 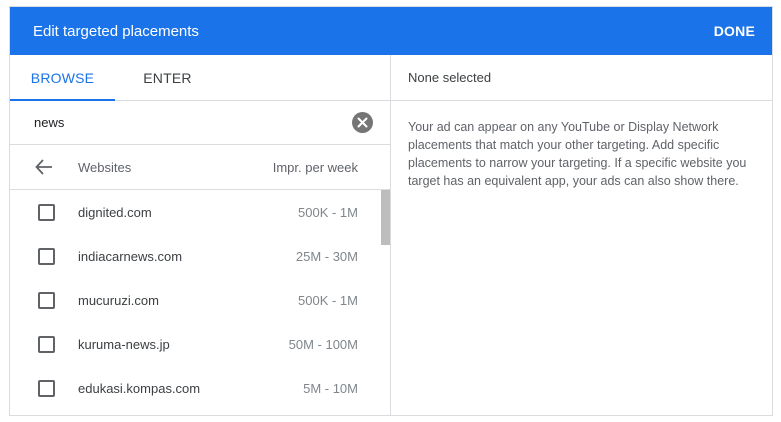 I want to click on tab-browse: BROWSE, so click(x=62, y=78).